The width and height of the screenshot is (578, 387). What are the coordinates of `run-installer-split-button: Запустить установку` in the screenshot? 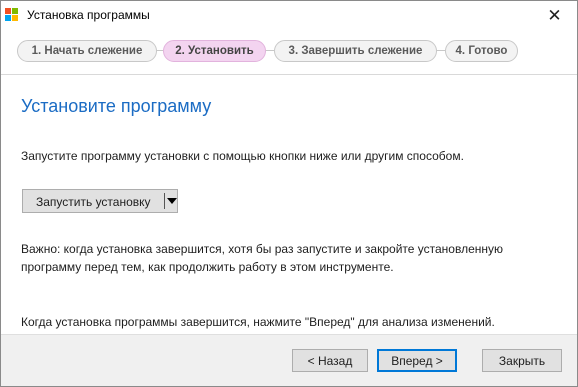 It's located at (100, 201).